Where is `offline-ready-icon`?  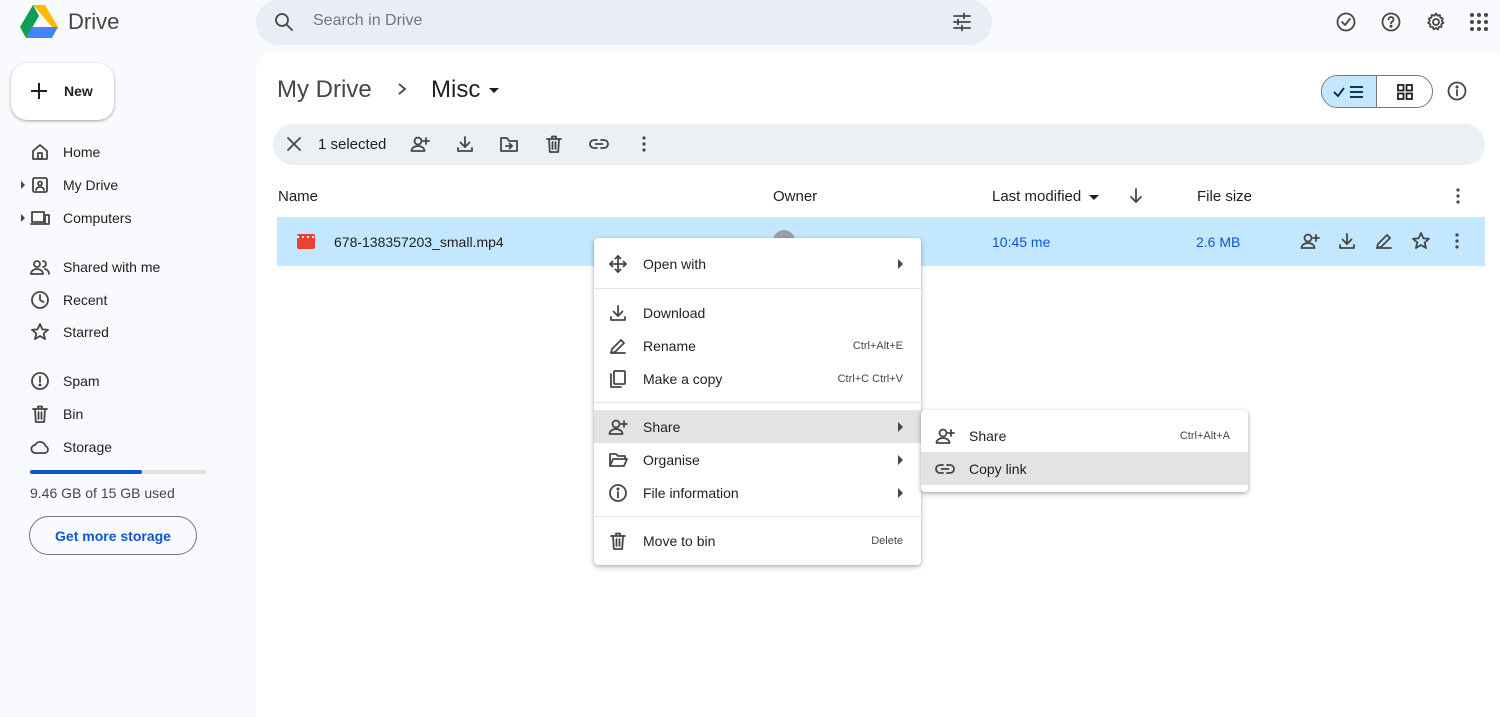 offline-ready-icon is located at coordinates (1346, 22).